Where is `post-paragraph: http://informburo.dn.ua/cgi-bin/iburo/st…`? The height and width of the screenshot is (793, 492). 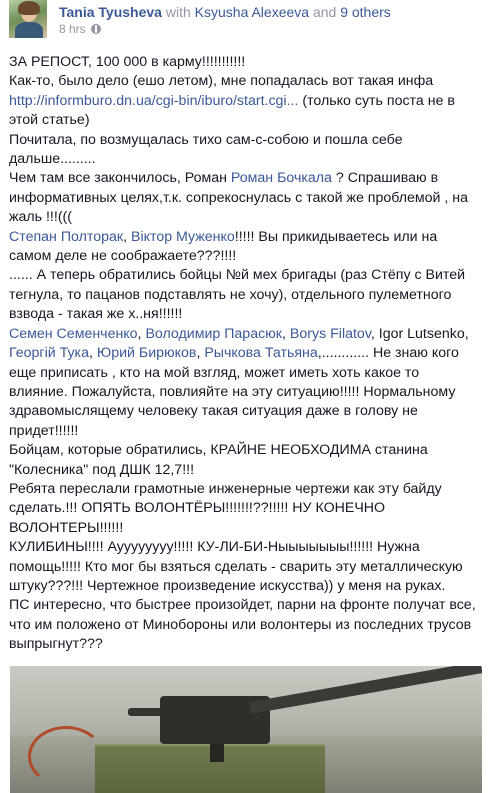
post-paragraph: http://informburo.dn.ua/cgi-bin/iburo/st… is located at coordinates (245, 111).